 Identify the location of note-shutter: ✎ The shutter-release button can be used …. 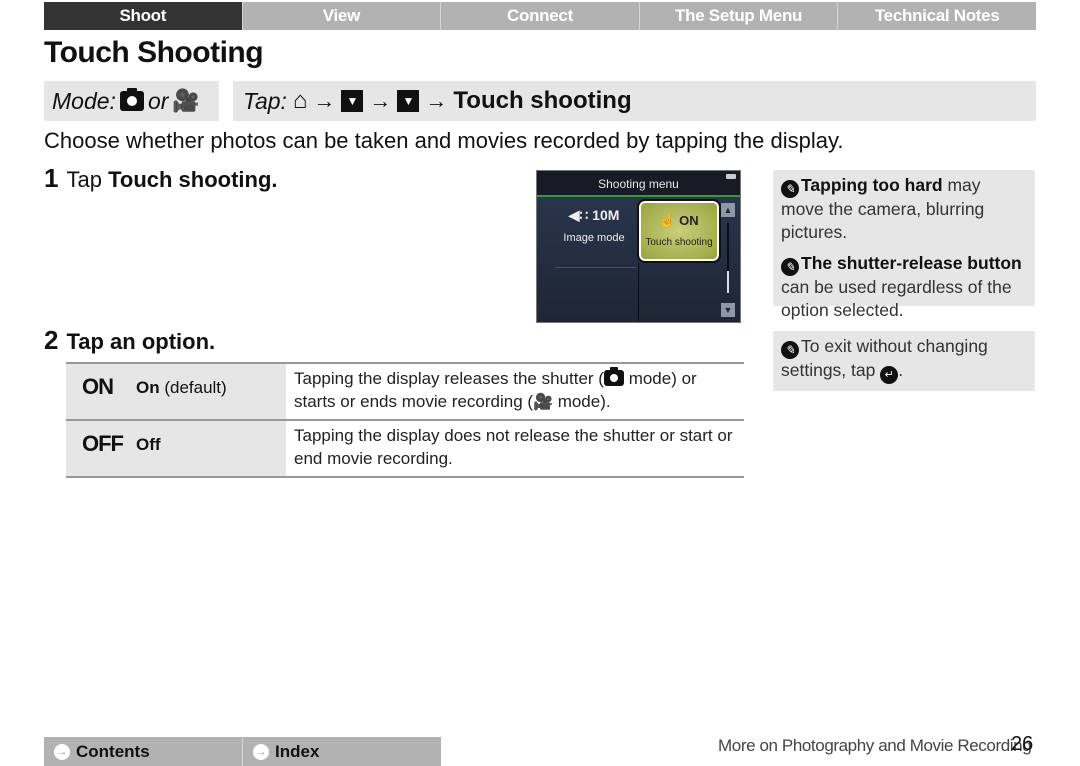
(904, 287).